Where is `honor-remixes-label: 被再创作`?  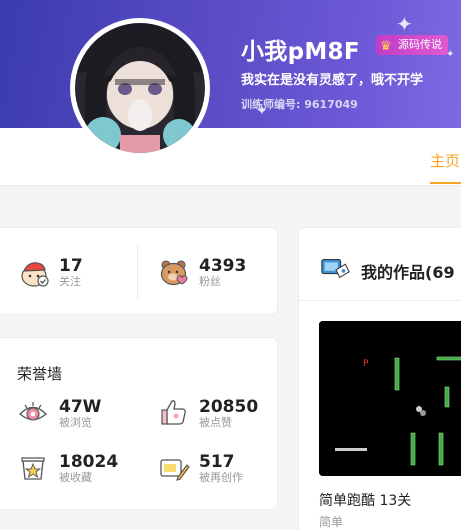 honor-remixes-label: 被再创作 is located at coordinates (221, 477).